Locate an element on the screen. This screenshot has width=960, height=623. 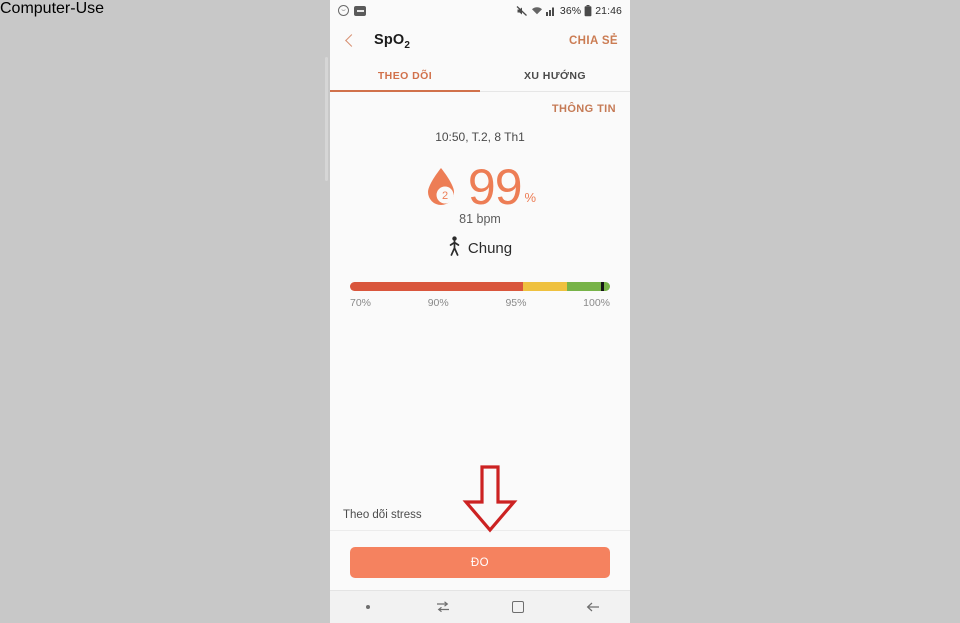
spo2-unit: % is located at coordinates (530, 197).